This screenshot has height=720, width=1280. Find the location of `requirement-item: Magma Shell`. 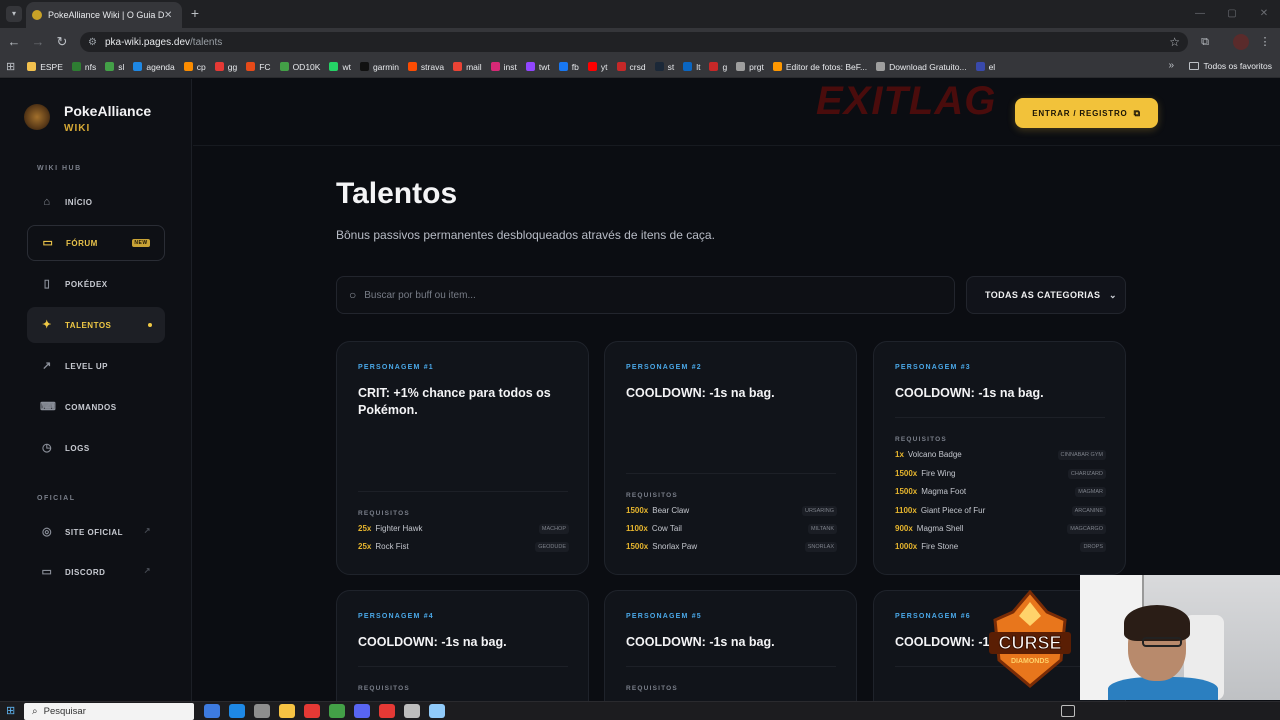

requirement-item: Magma Shell is located at coordinates (940, 528).